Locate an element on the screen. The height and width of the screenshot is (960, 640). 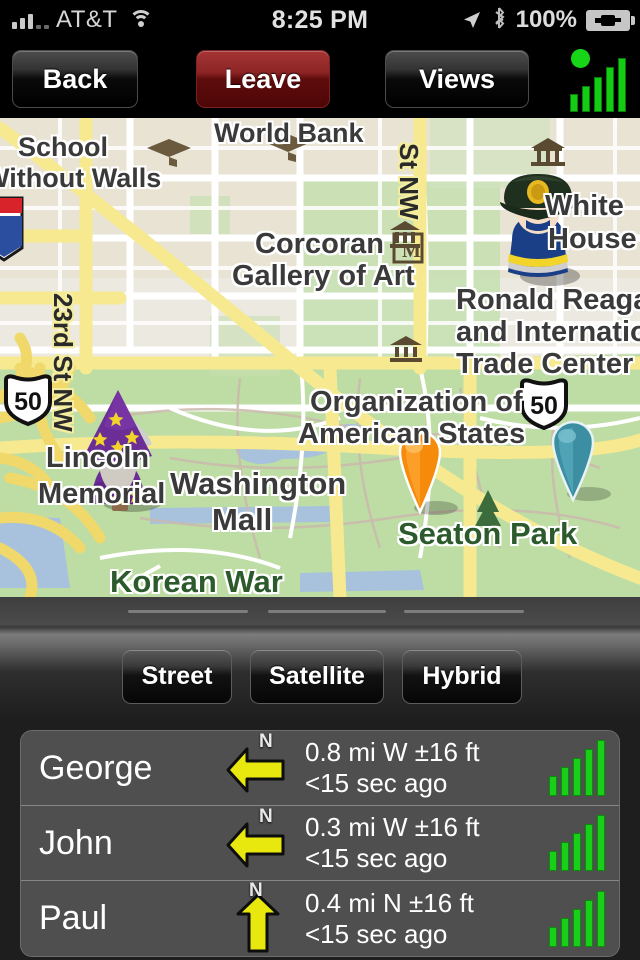
map-label: Trade Center is located at coordinates (545, 364).